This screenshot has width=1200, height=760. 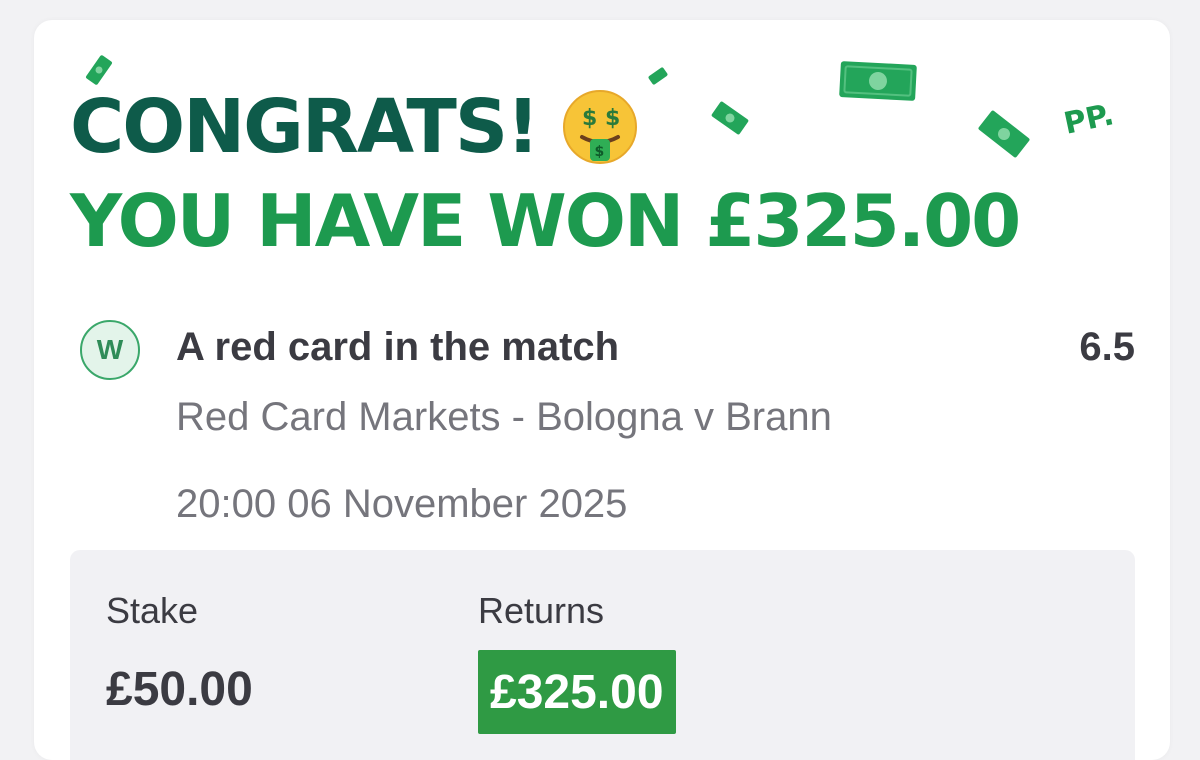 What do you see at coordinates (402, 504) in the screenshot?
I see `event-datetime: 20:00 06 November 2025` at bounding box center [402, 504].